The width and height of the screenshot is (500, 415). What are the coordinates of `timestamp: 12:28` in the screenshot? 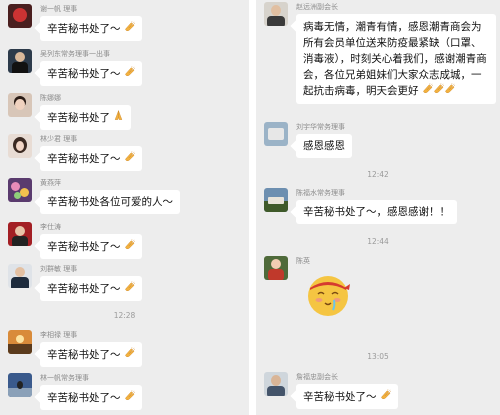 It's located at (124, 315).